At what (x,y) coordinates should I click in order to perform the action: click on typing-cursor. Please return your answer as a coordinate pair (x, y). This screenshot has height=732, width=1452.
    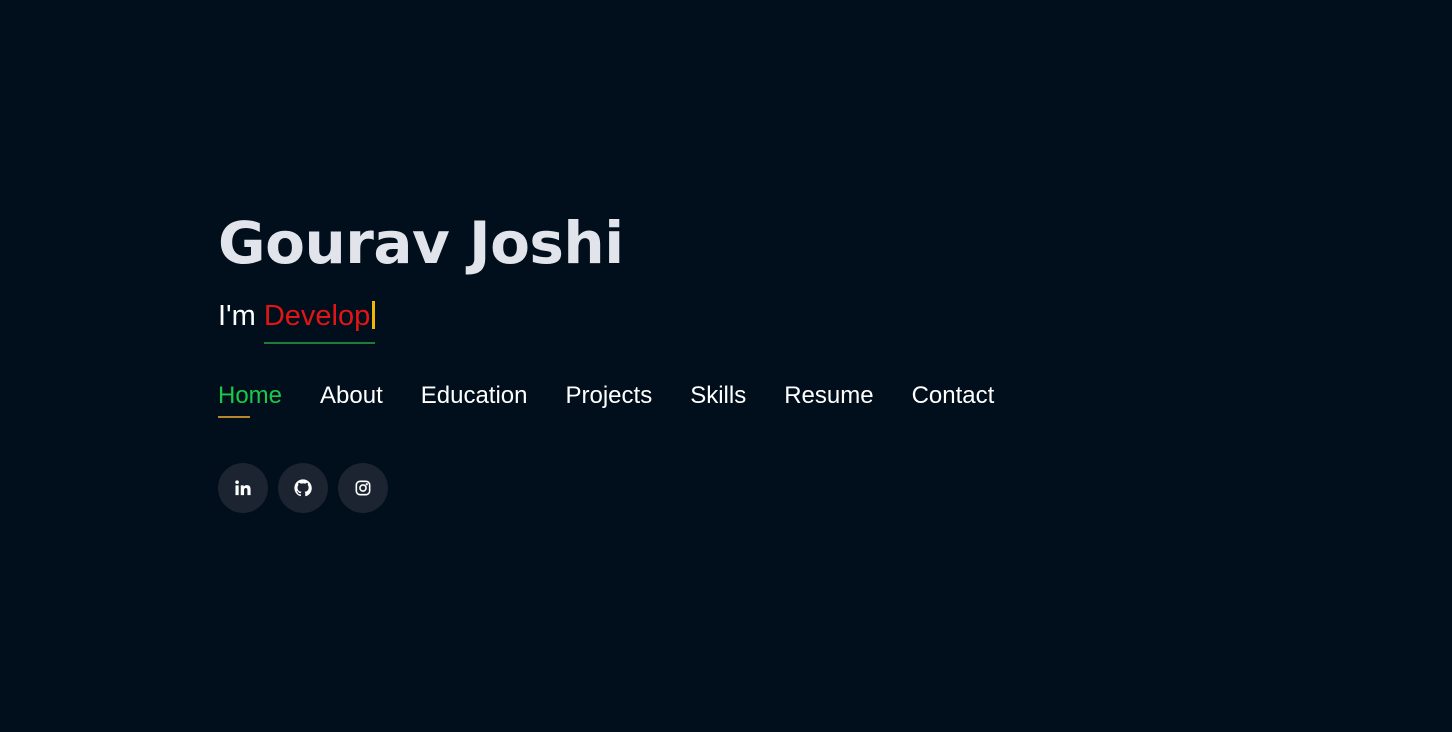
    Looking at the image, I should click on (374, 315).